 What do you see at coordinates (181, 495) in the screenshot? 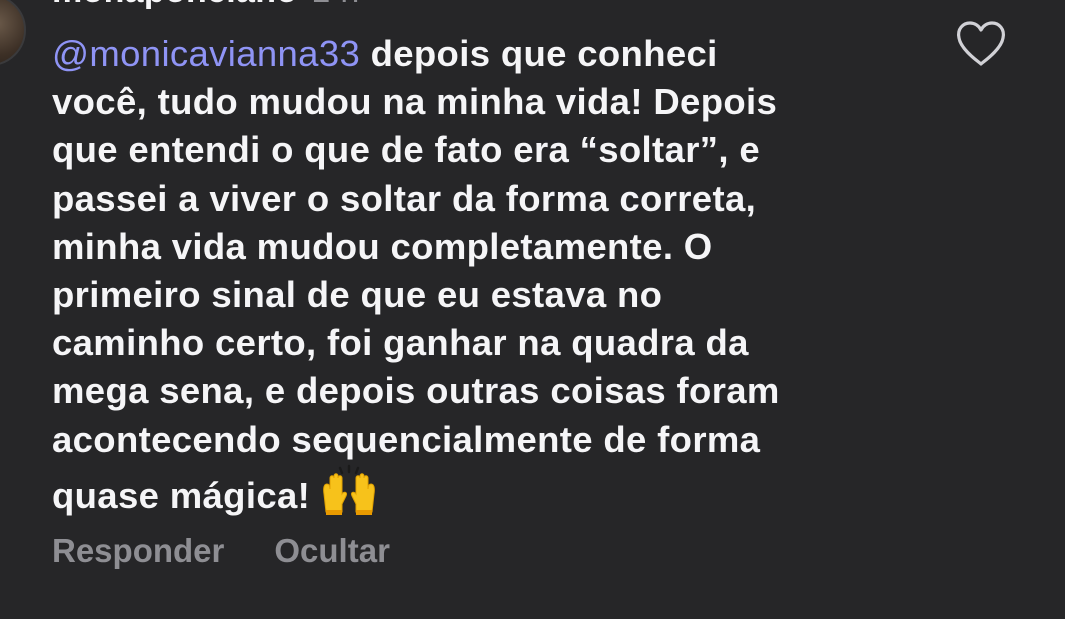
I see `comment-line-text: quase mágica!` at bounding box center [181, 495].